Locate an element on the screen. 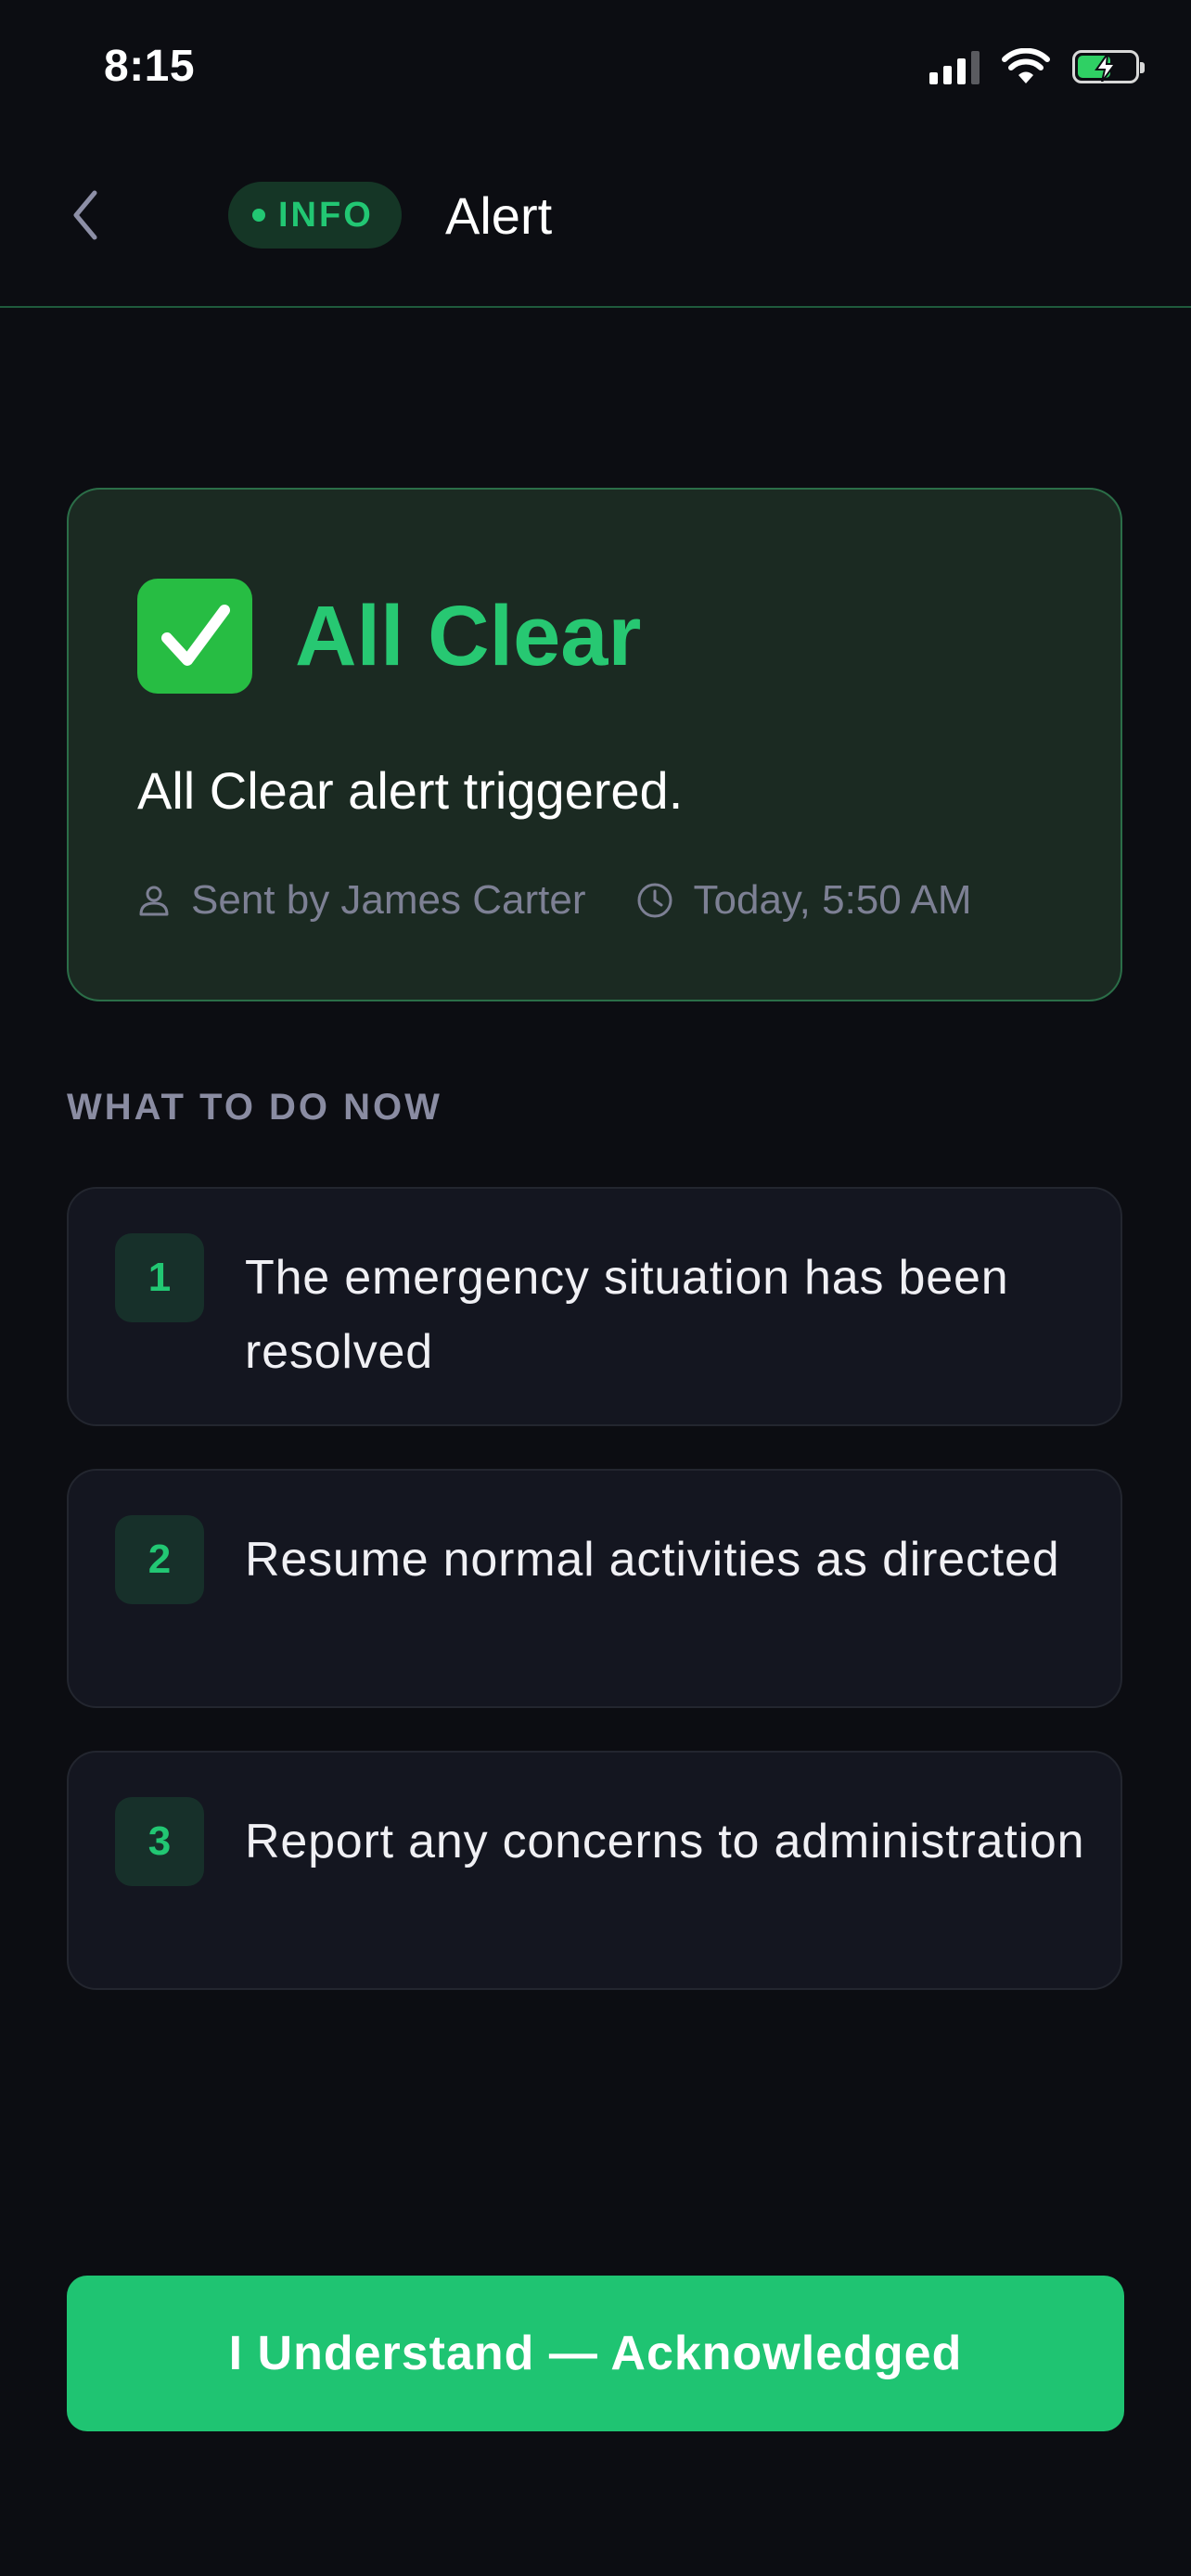  alert-meta: Sent by James Carter Today, 5:50 AM is located at coordinates (554, 900).